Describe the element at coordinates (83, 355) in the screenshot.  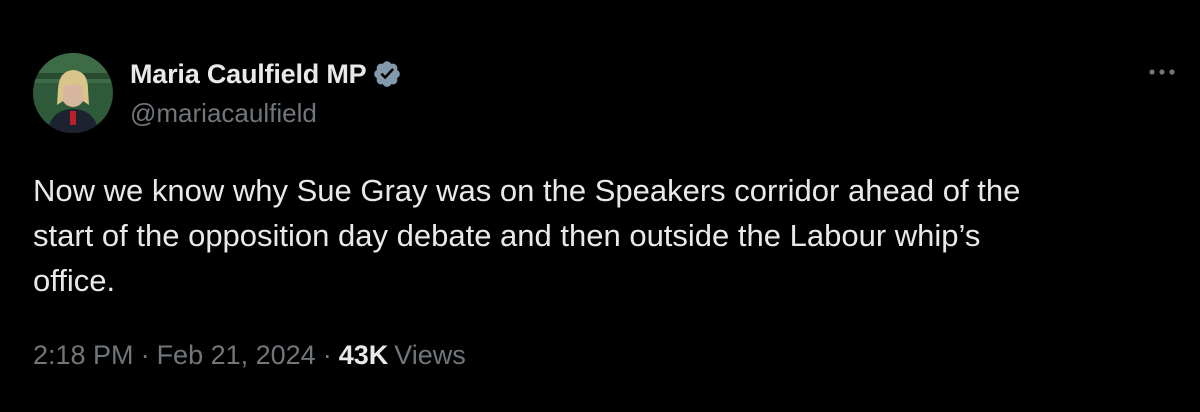
I see `tweet-time: 2:18 PM` at that location.